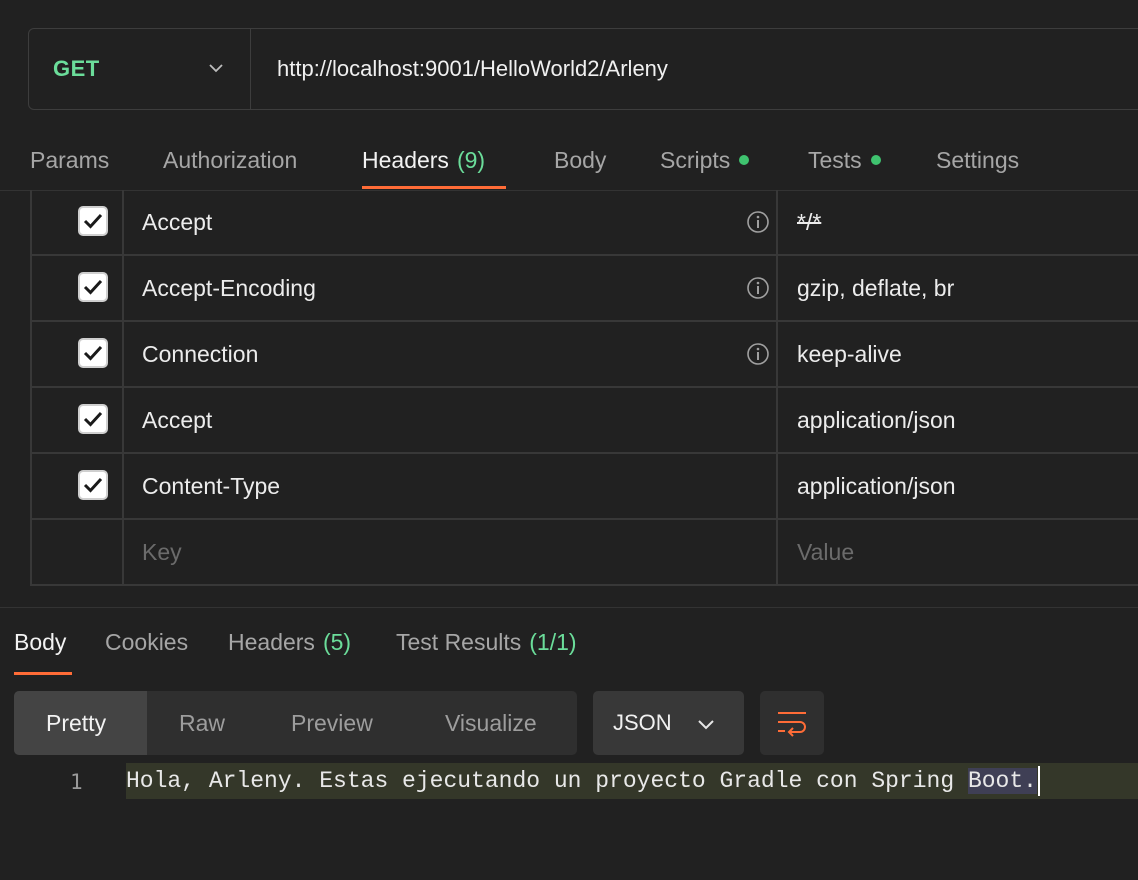  I want to click on resp-tab-cookies: Cookies, so click(146, 642).